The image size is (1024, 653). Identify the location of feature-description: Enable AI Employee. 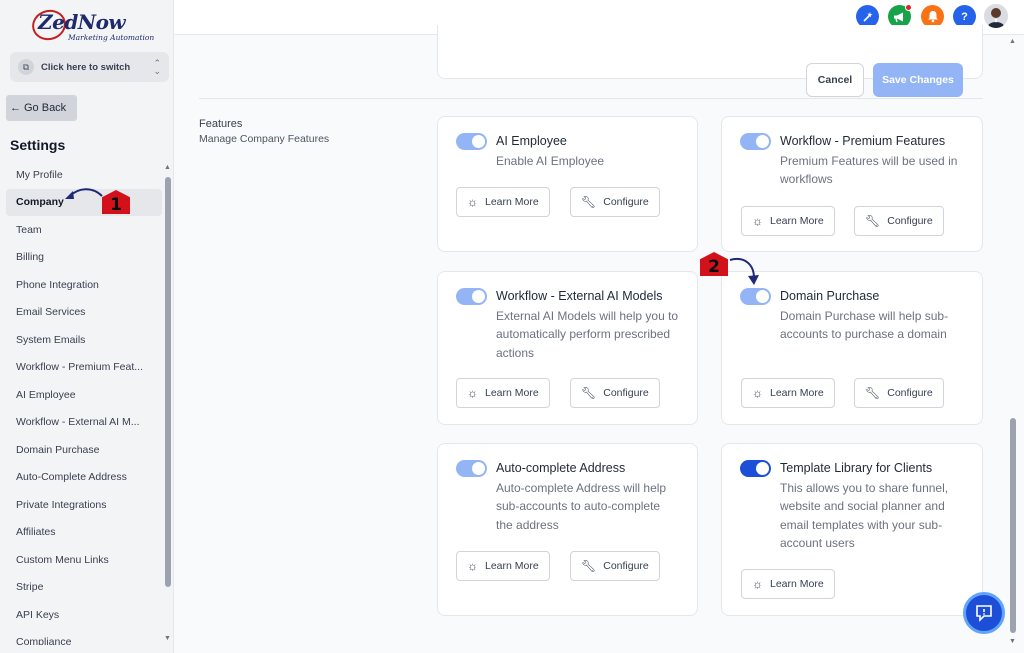
(550, 161).